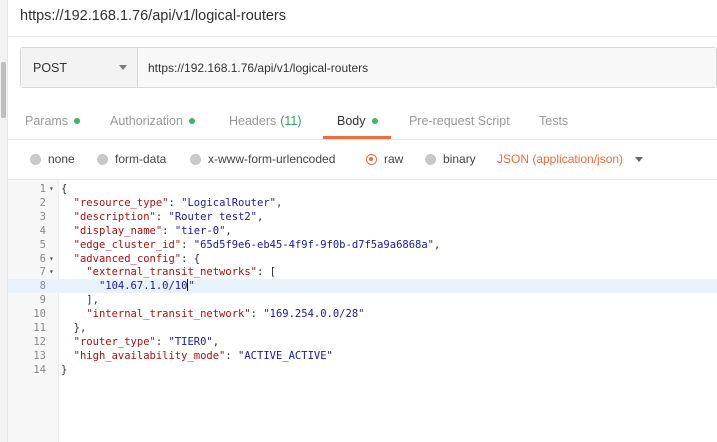 The width and height of the screenshot is (717, 442). What do you see at coordinates (4, 221) in the screenshot?
I see `left-scroll-strip` at bounding box center [4, 221].